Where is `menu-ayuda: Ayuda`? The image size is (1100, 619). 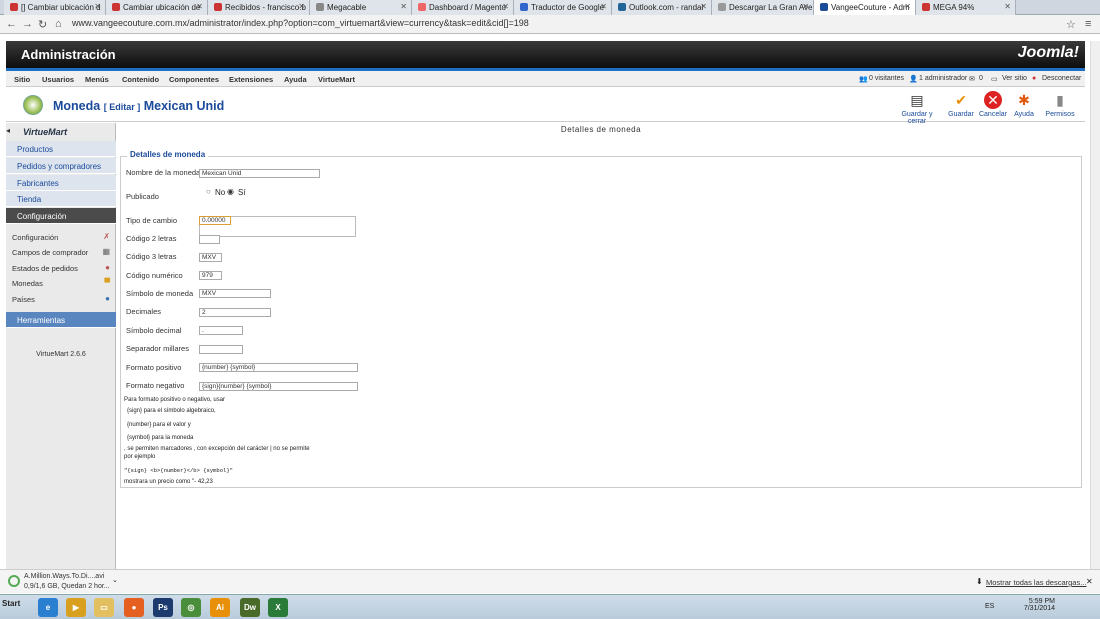
menu-ayuda: Ayuda is located at coordinates (295, 79).